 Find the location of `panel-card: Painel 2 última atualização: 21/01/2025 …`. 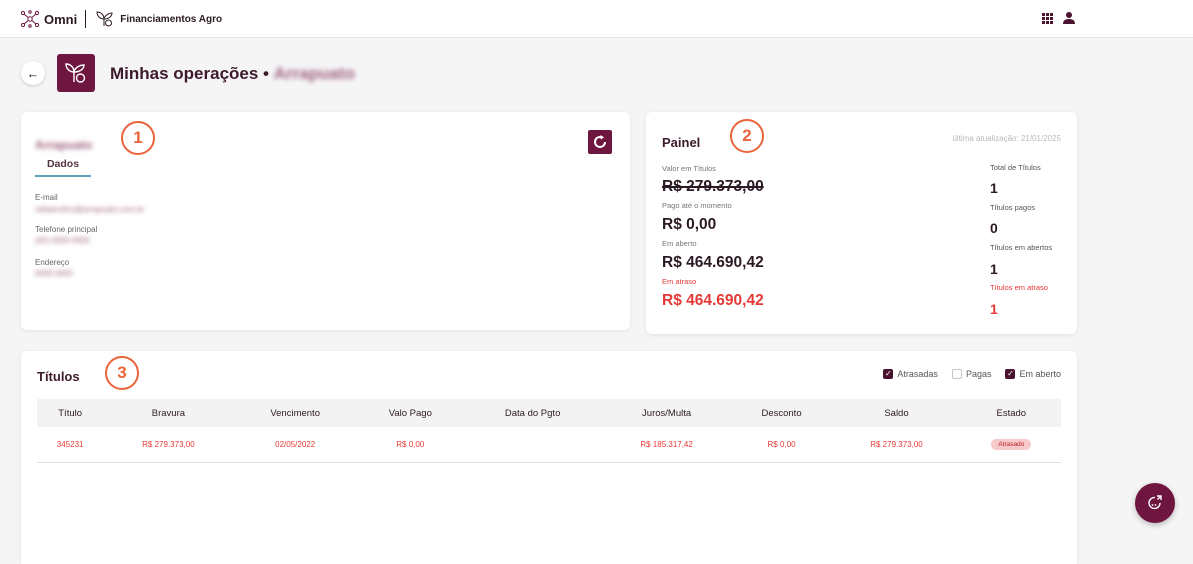

panel-card: Painel 2 última atualização: 21/01/2025 … is located at coordinates (861, 223).